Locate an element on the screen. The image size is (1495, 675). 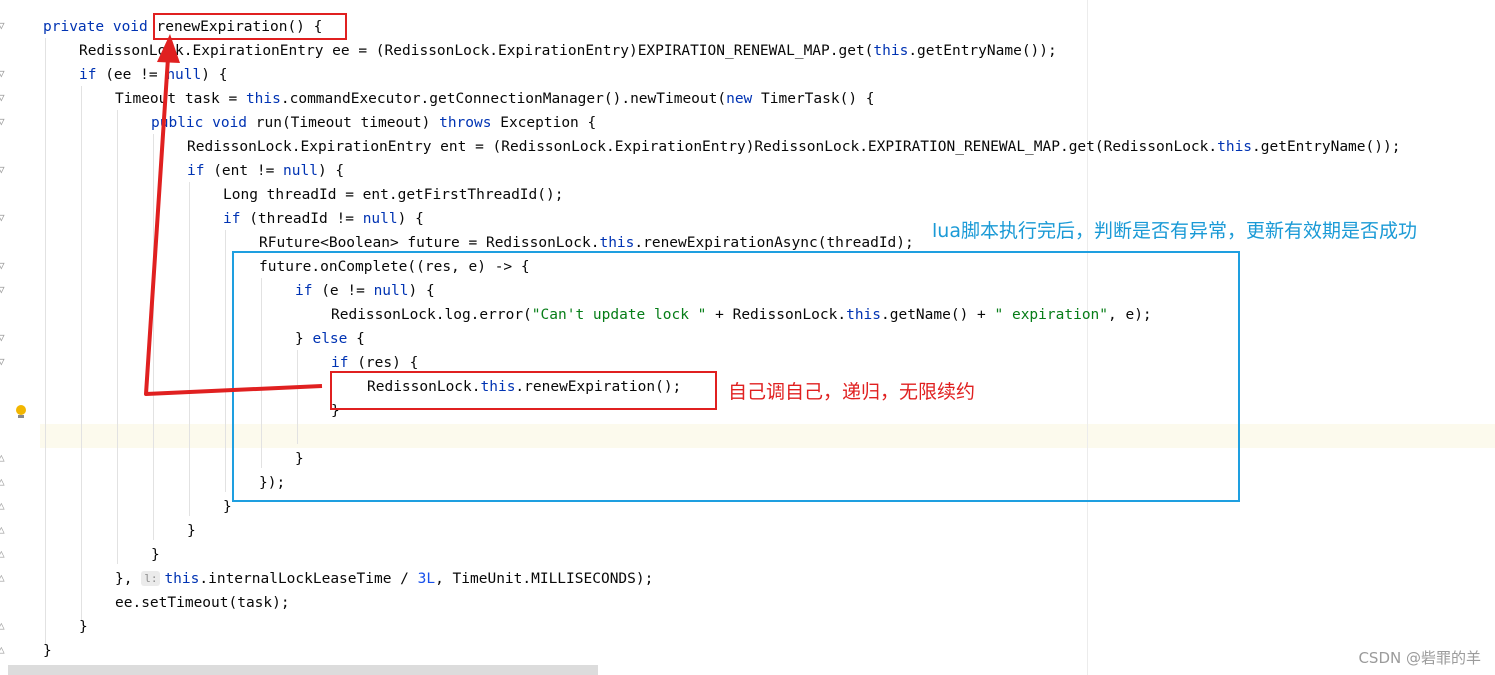
horizontal-scrollbar is located at coordinates (303, 670).